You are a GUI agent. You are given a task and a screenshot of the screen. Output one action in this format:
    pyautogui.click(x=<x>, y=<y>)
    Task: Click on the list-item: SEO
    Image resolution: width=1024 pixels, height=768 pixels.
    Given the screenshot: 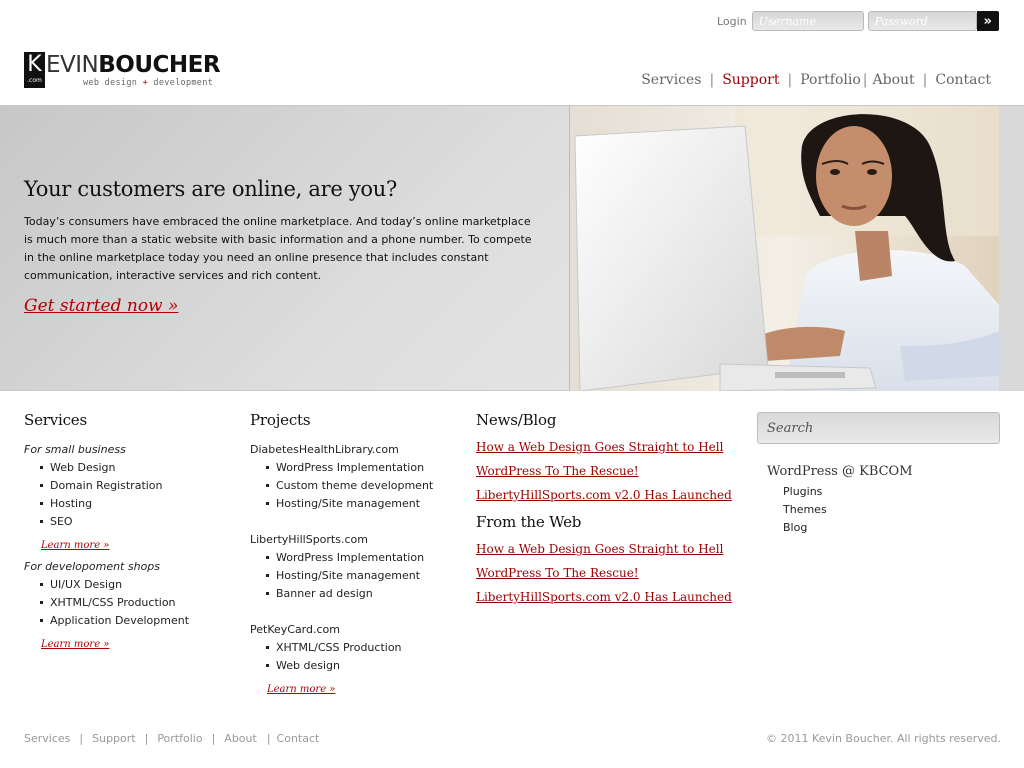 What is the action you would take?
    pyautogui.click(x=137, y=522)
    